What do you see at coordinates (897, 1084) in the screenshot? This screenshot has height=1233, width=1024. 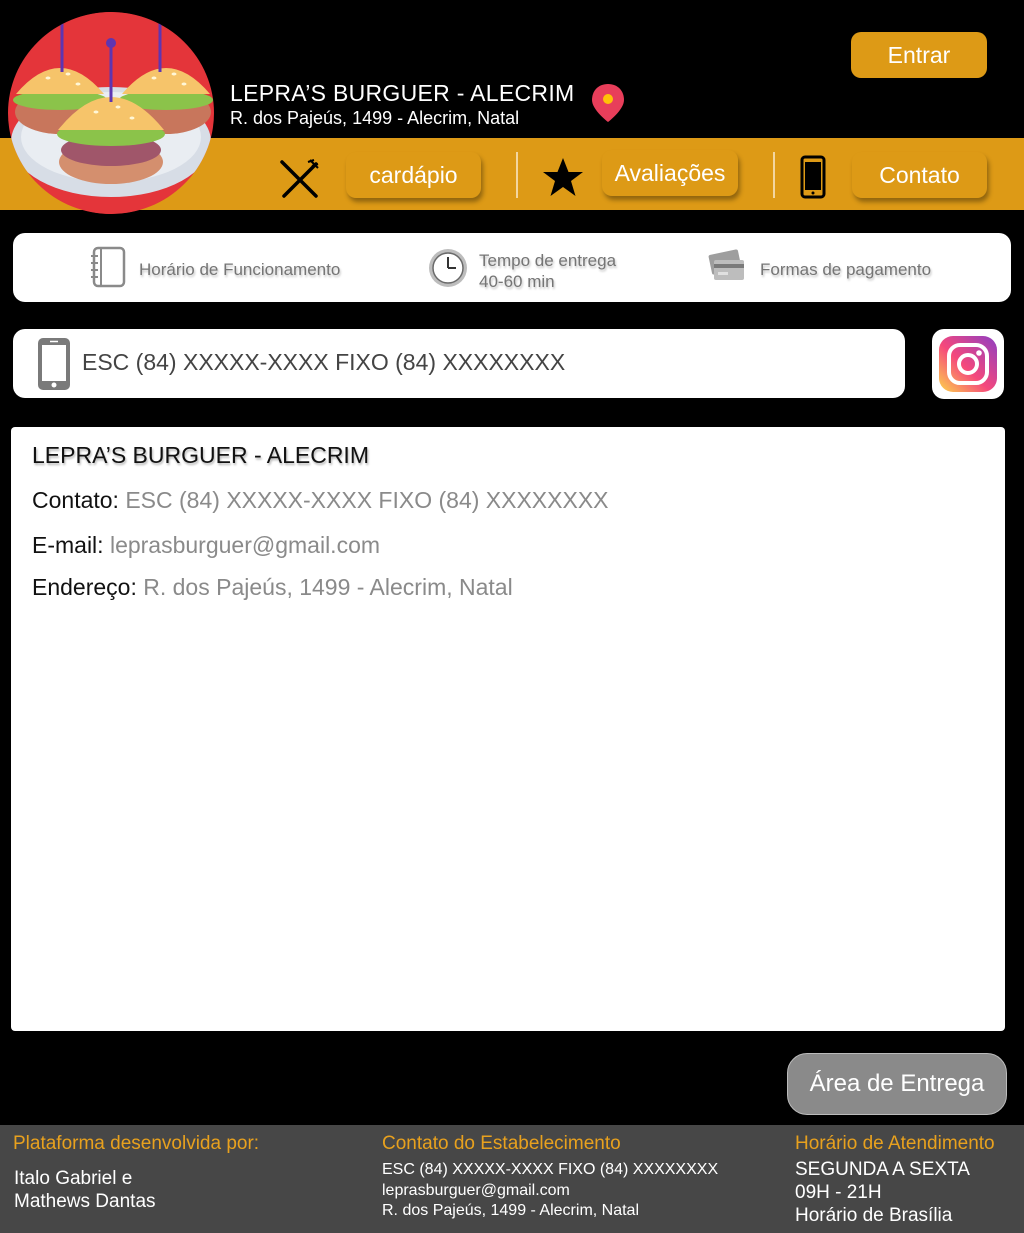 I see `delivery-area-button: Área de Entrega` at bounding box center [897, 1084].